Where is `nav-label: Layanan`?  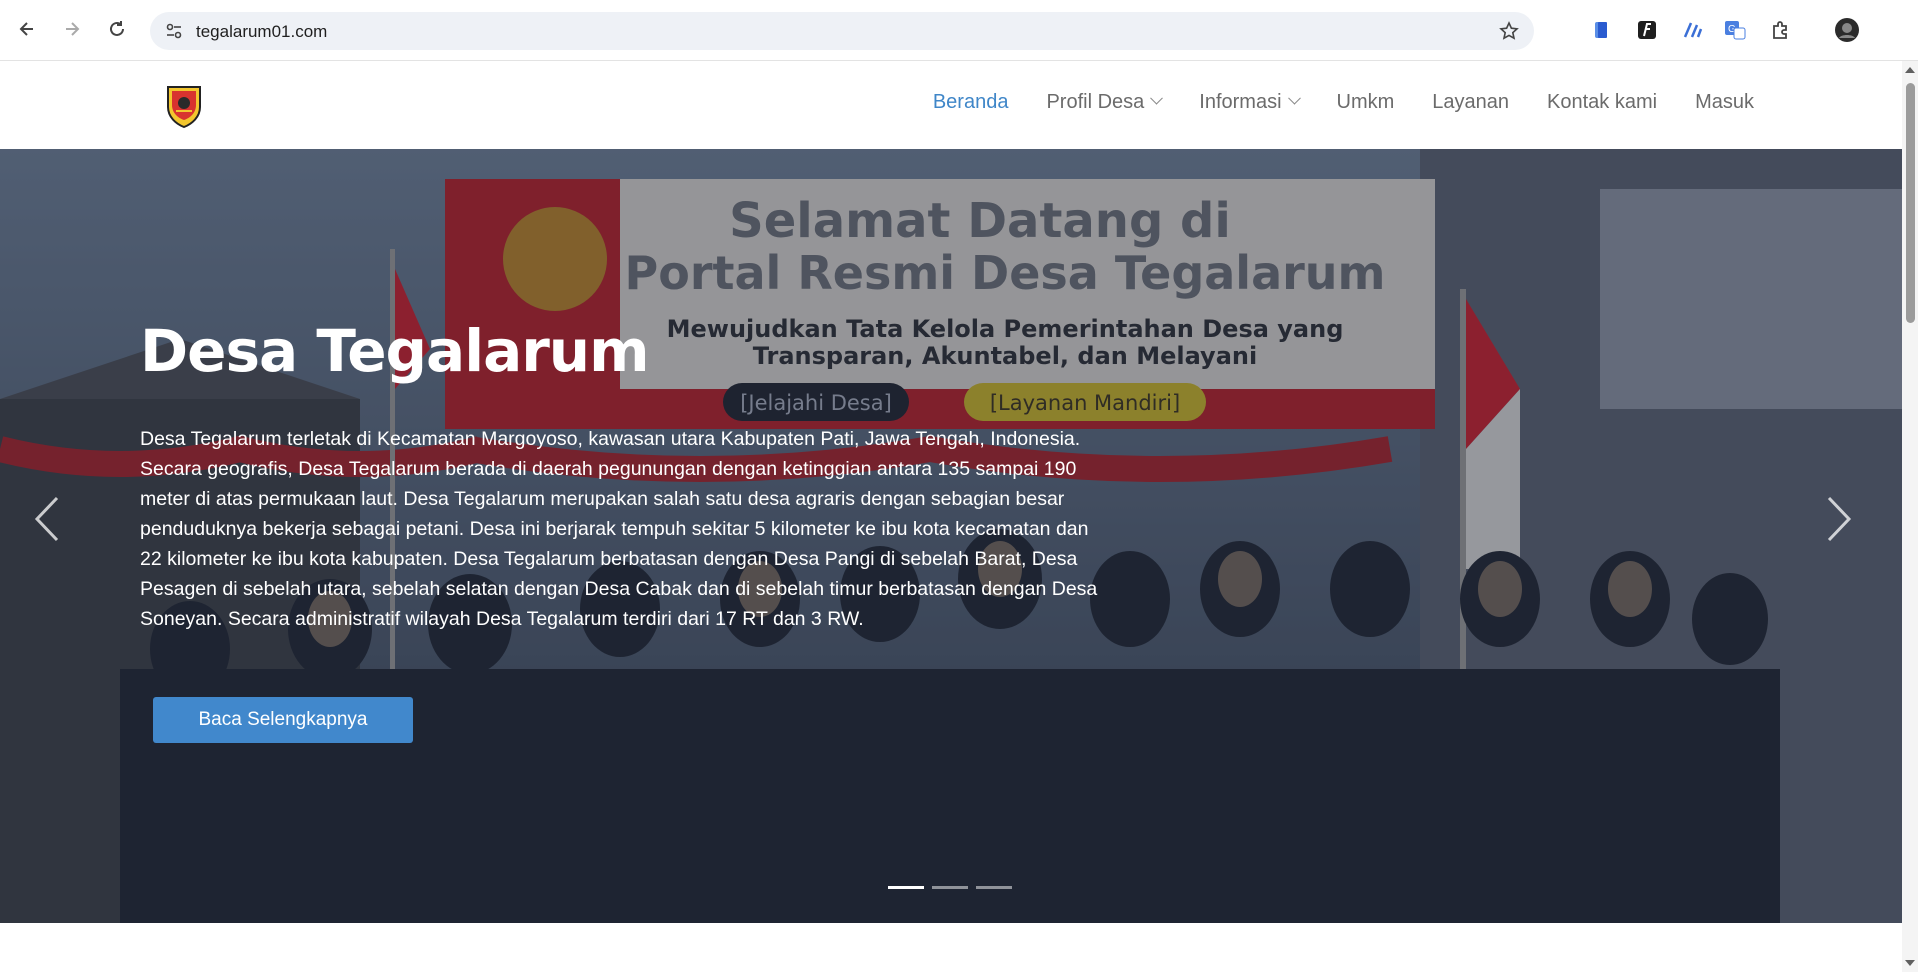
nav-label: Layanan is located at coordinates (1471, 102).